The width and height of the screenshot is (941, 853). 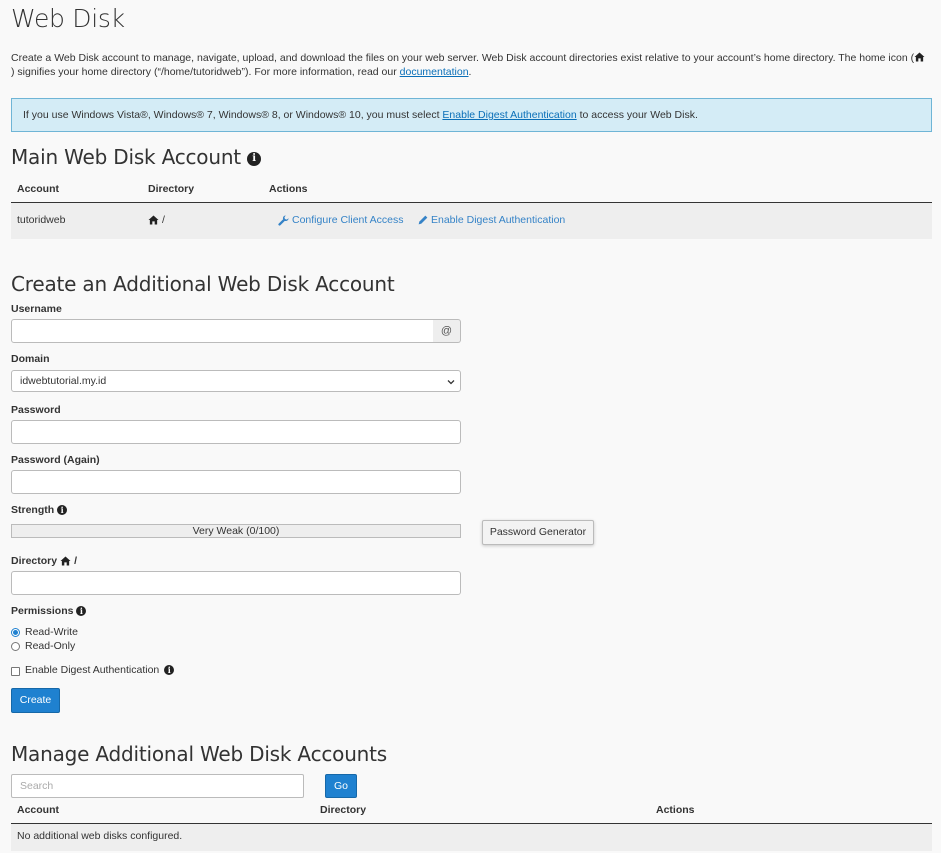 What do you see at coordinates (15, 646) in the screenshot?
I see `read-only-radio` at bounding box center [15, 646].